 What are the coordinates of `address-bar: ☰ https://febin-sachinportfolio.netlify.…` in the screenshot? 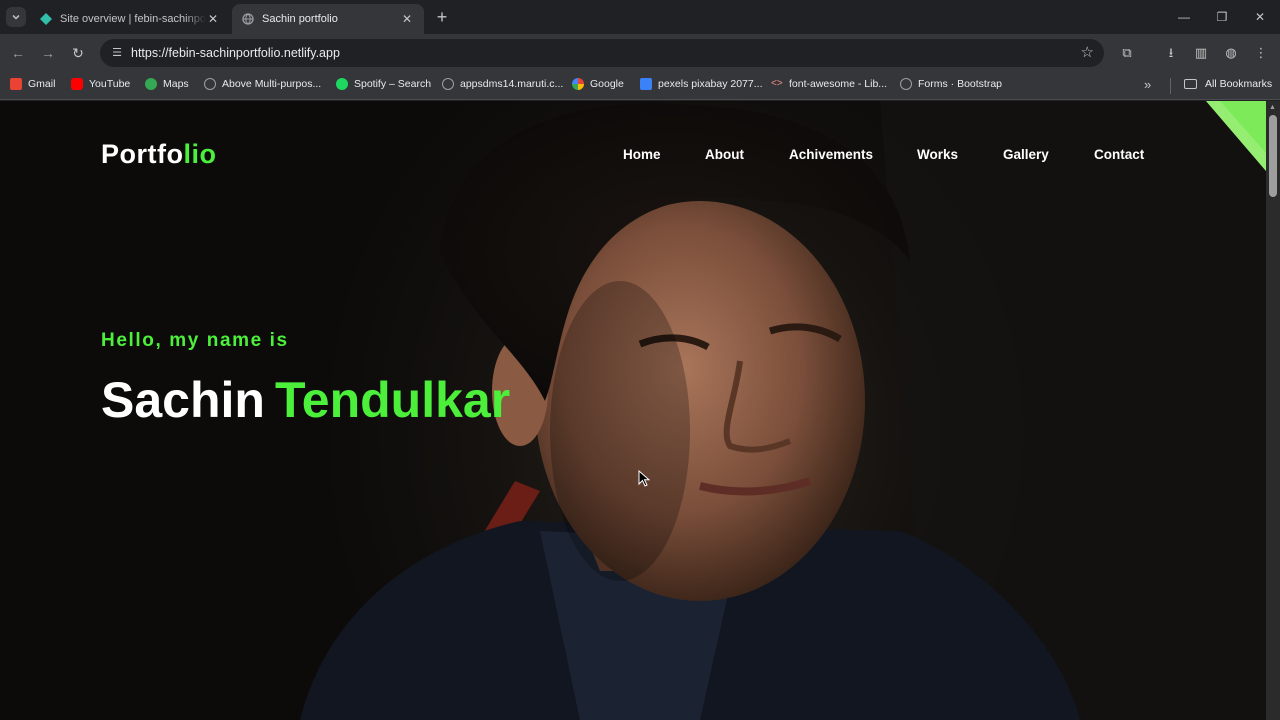 It's located at (602, 53).